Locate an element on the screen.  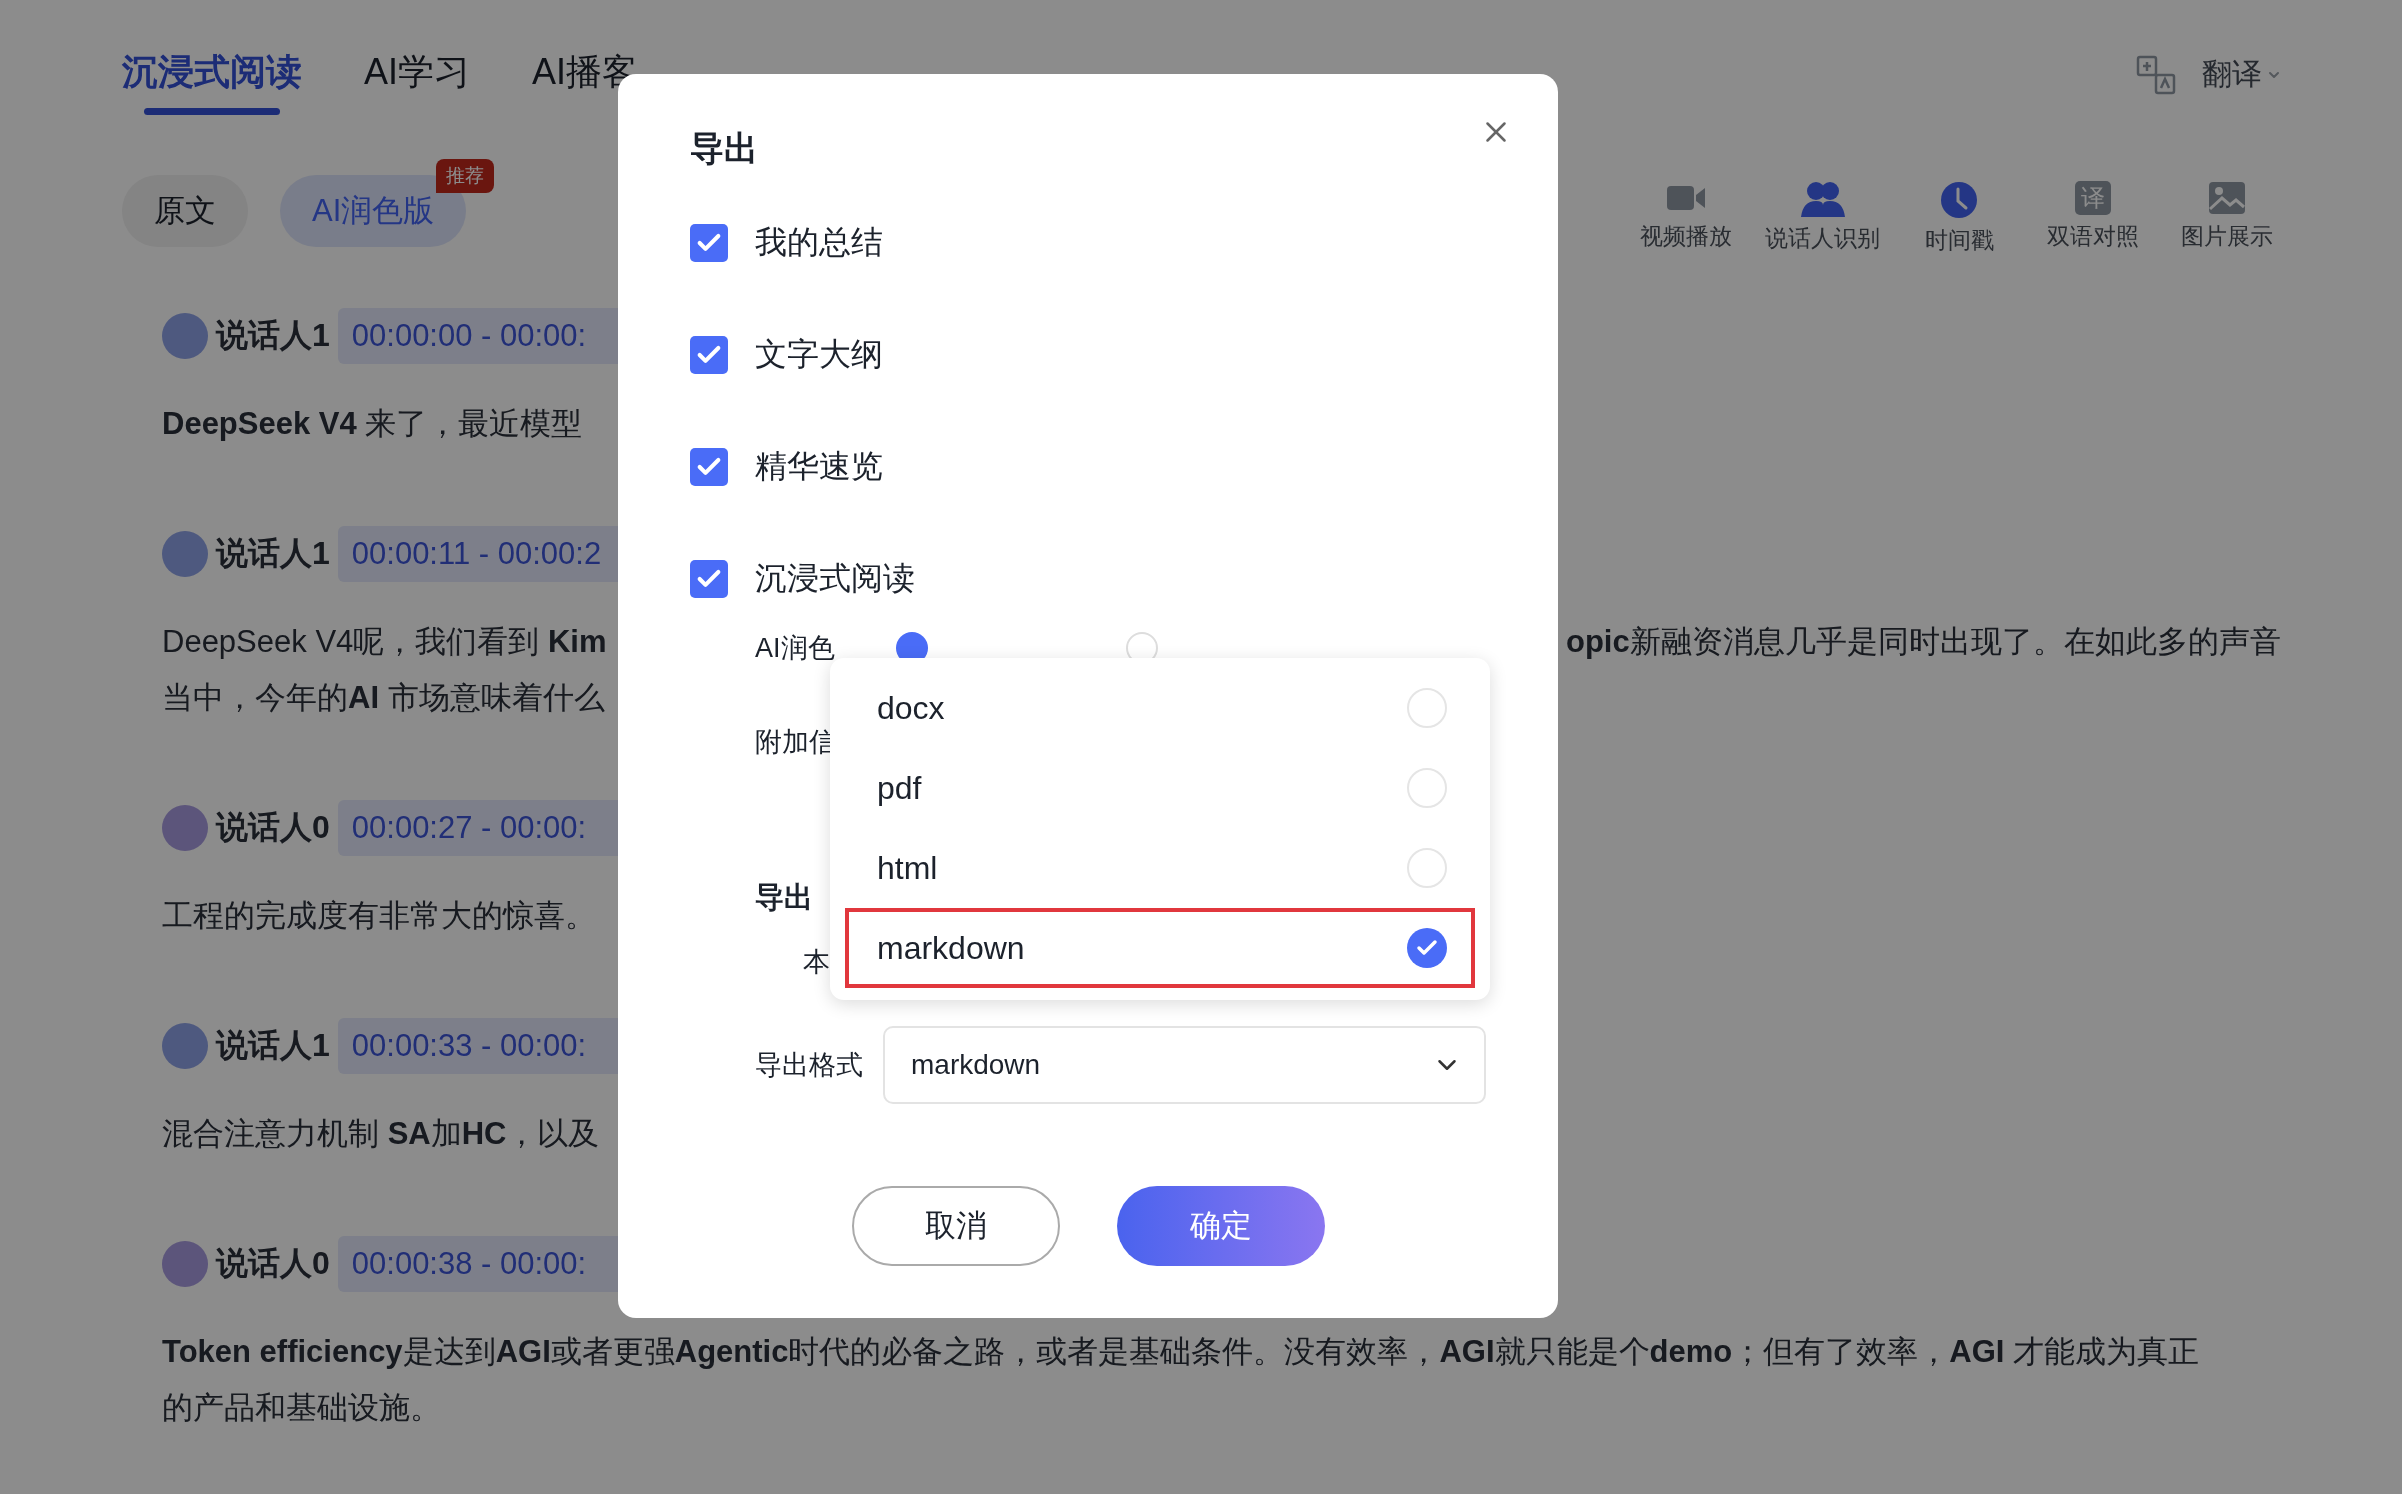
version-toggle: 原文 is located at coordinates (185, 210).